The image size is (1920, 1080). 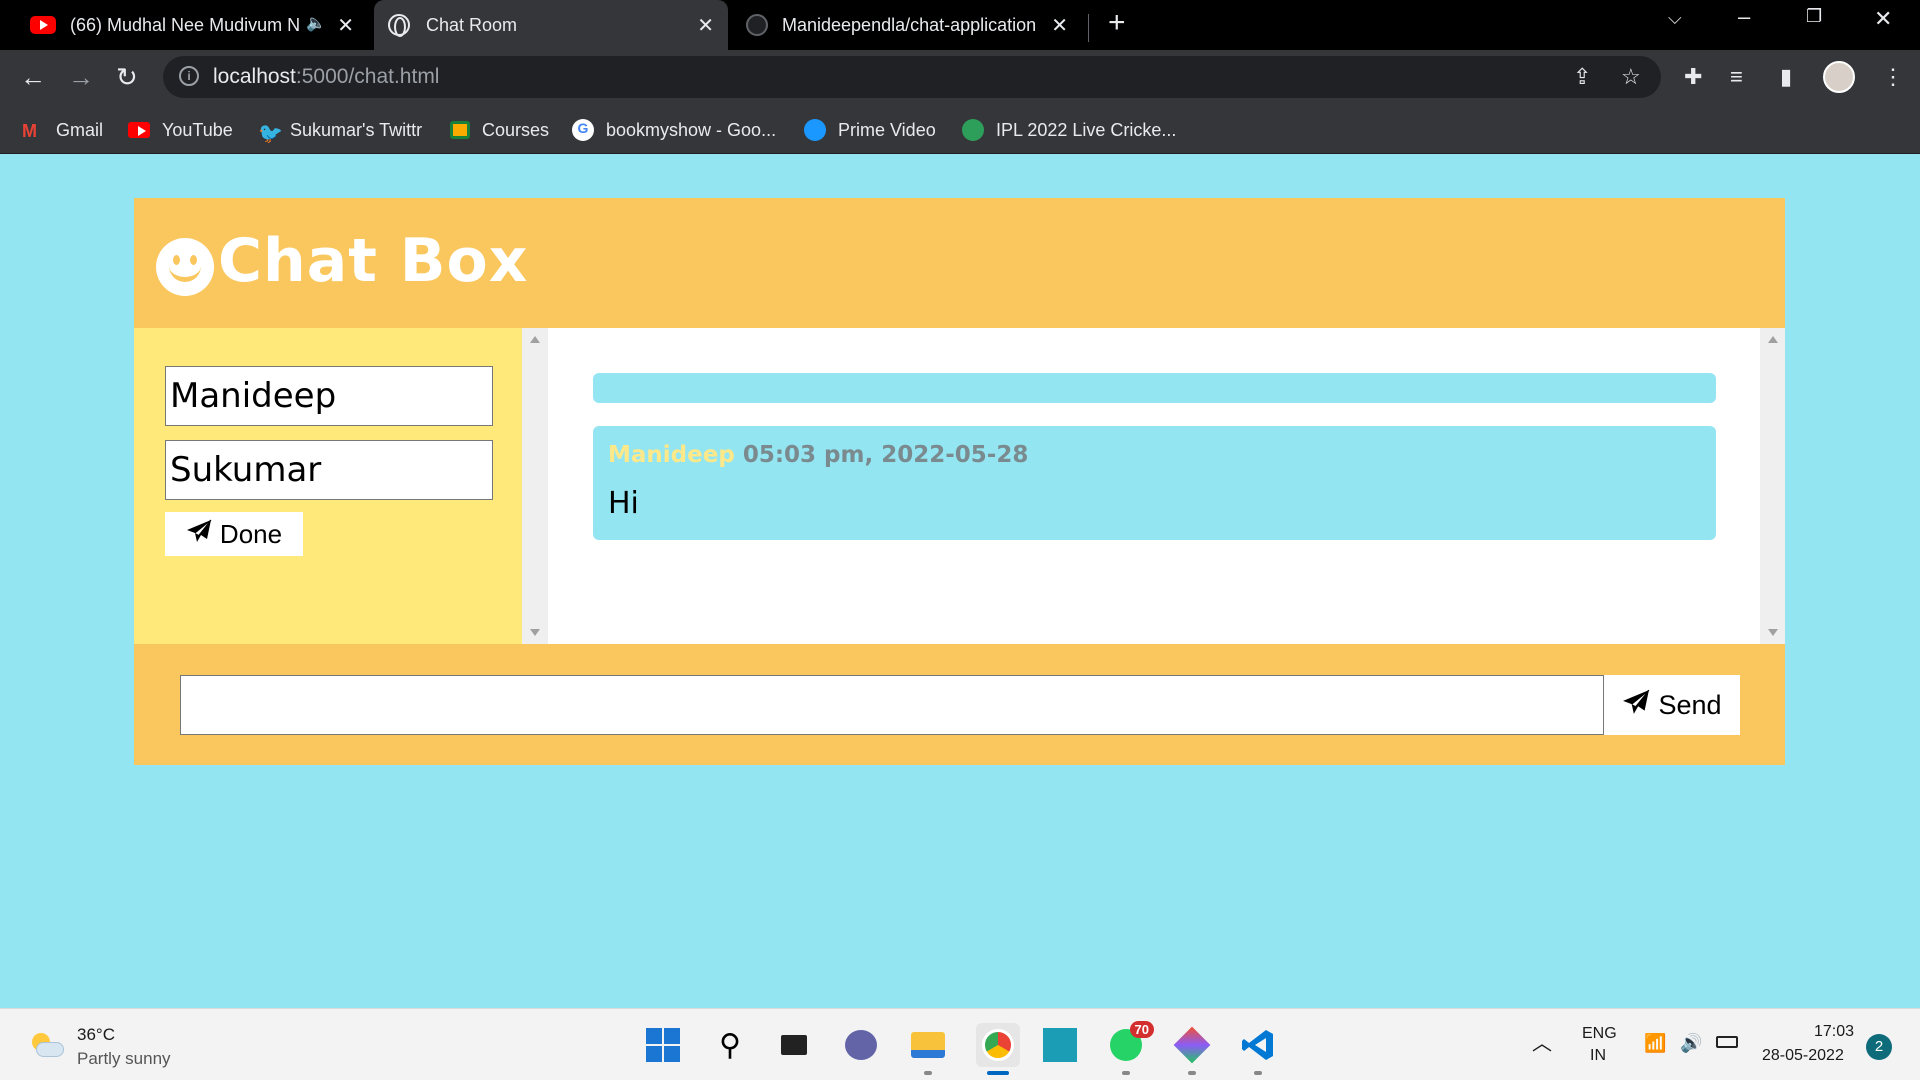 I want to click on done-label: Done, so click(x=251, y=533).